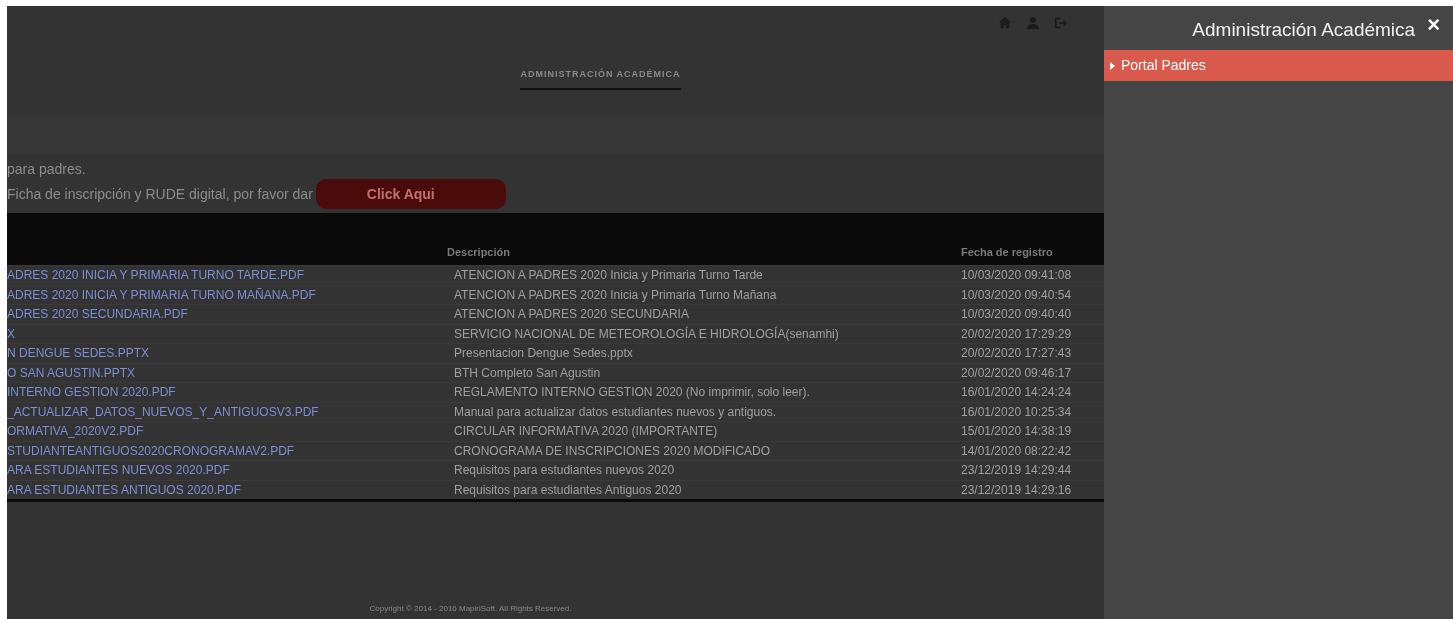 The image size is (1453, 619). Describe the element at coordinates (646, 334) in the screenshot. I see `table-cell-text: SERVICIO NACIONAL DE METEOROLOGÍA E HIDROLOGÍA(senamhi)` at that location.